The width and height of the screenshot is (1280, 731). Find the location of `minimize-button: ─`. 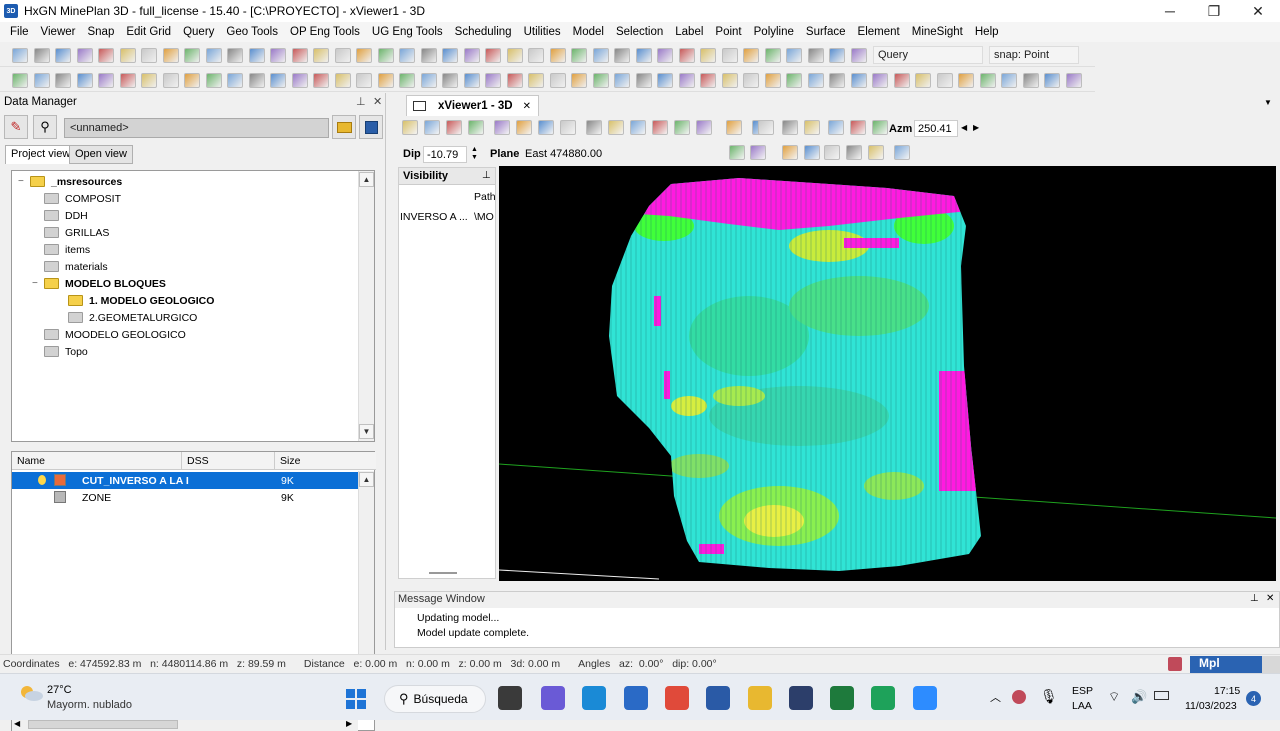

minimize-button: ─ is located at coordinates (1170, 11).